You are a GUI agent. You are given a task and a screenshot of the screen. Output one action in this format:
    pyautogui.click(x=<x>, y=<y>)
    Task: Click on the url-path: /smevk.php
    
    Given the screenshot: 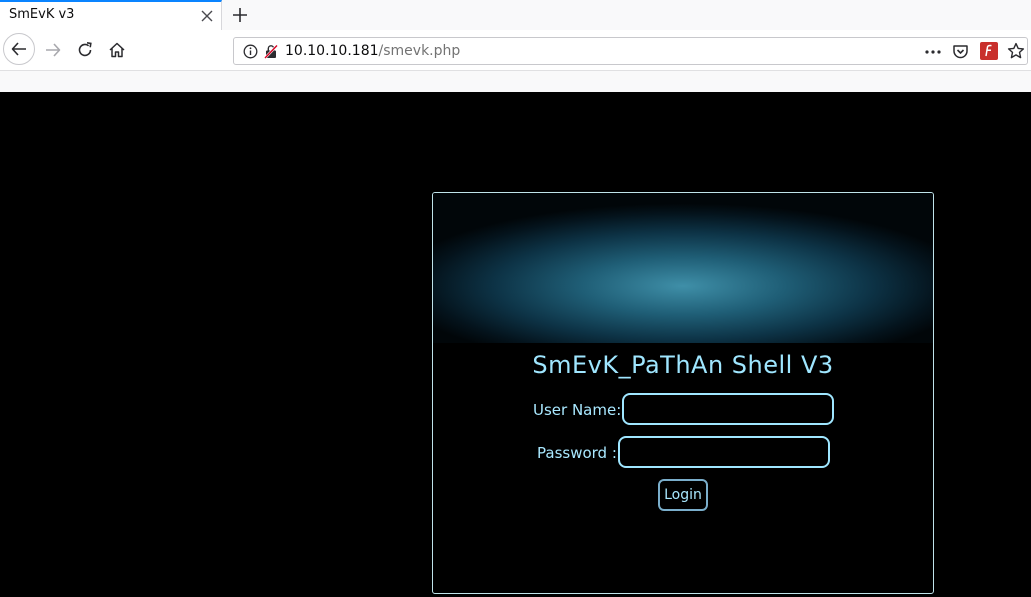 What is the action you would take?
    pyautogui.click(x=419, y=51)
    